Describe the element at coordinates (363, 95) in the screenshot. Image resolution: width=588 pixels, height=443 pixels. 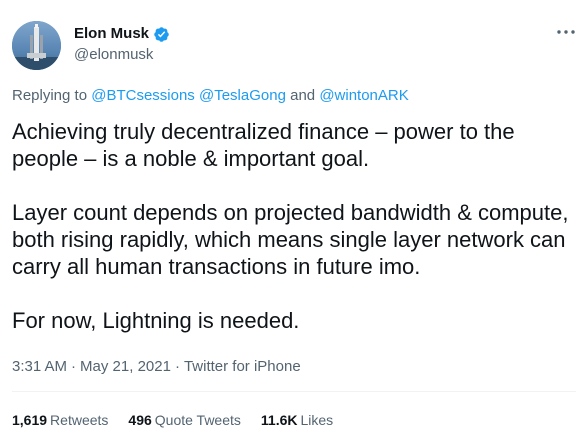
I see `mention-wintonark: @wintonARK` at that location.